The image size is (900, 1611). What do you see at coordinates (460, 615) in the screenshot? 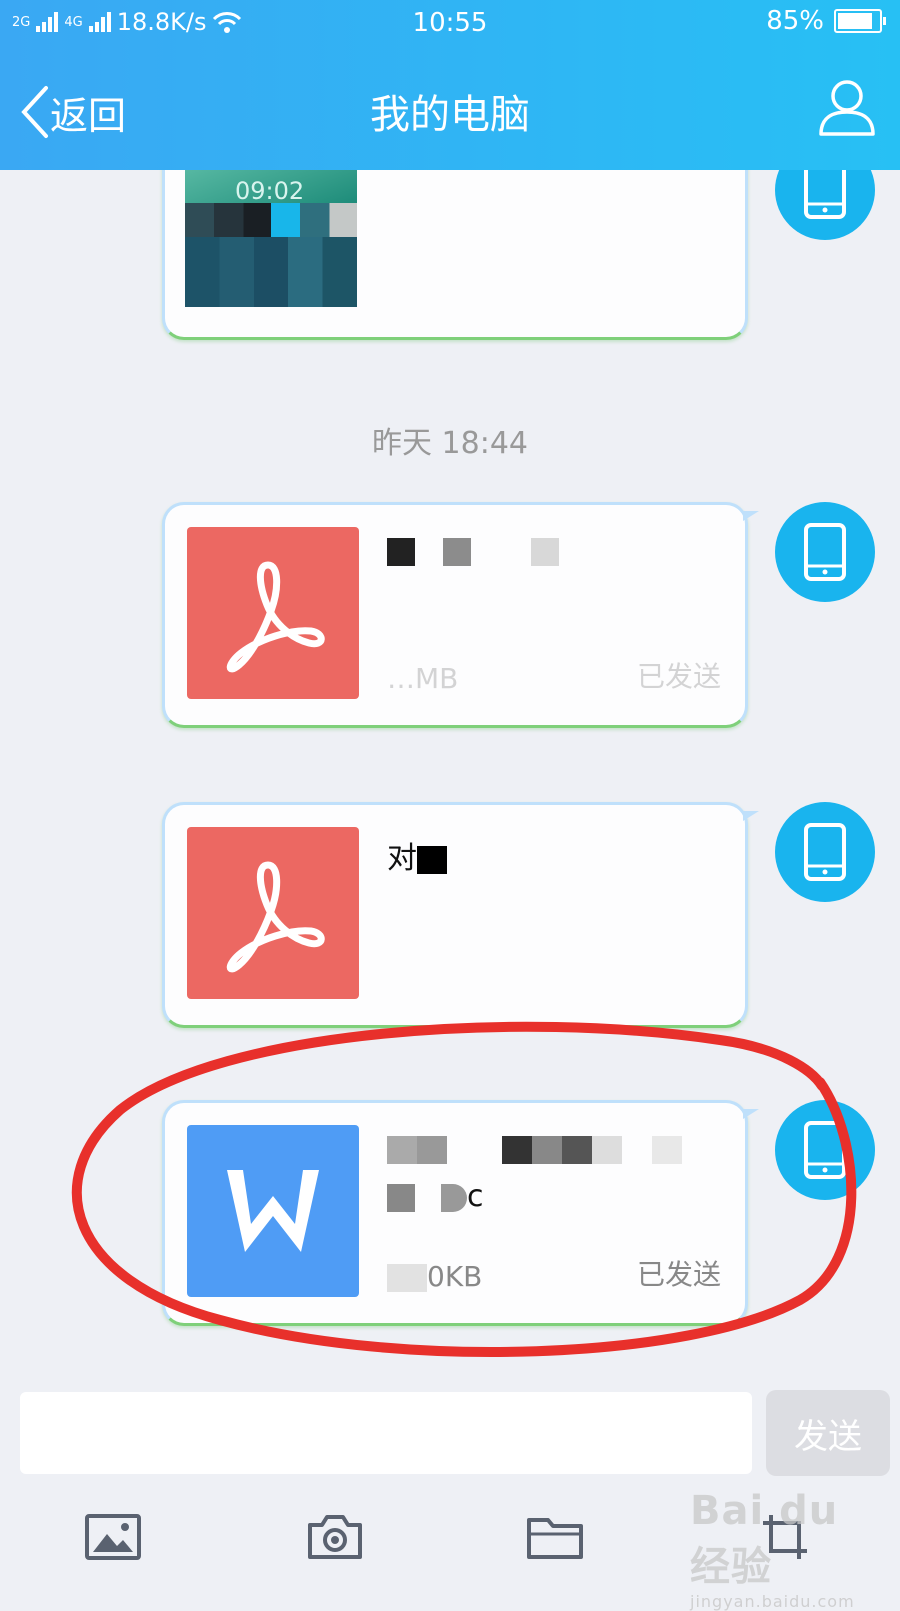
I see `message-file-bubble: …MB 已发送` at bounding box center [460, 615].